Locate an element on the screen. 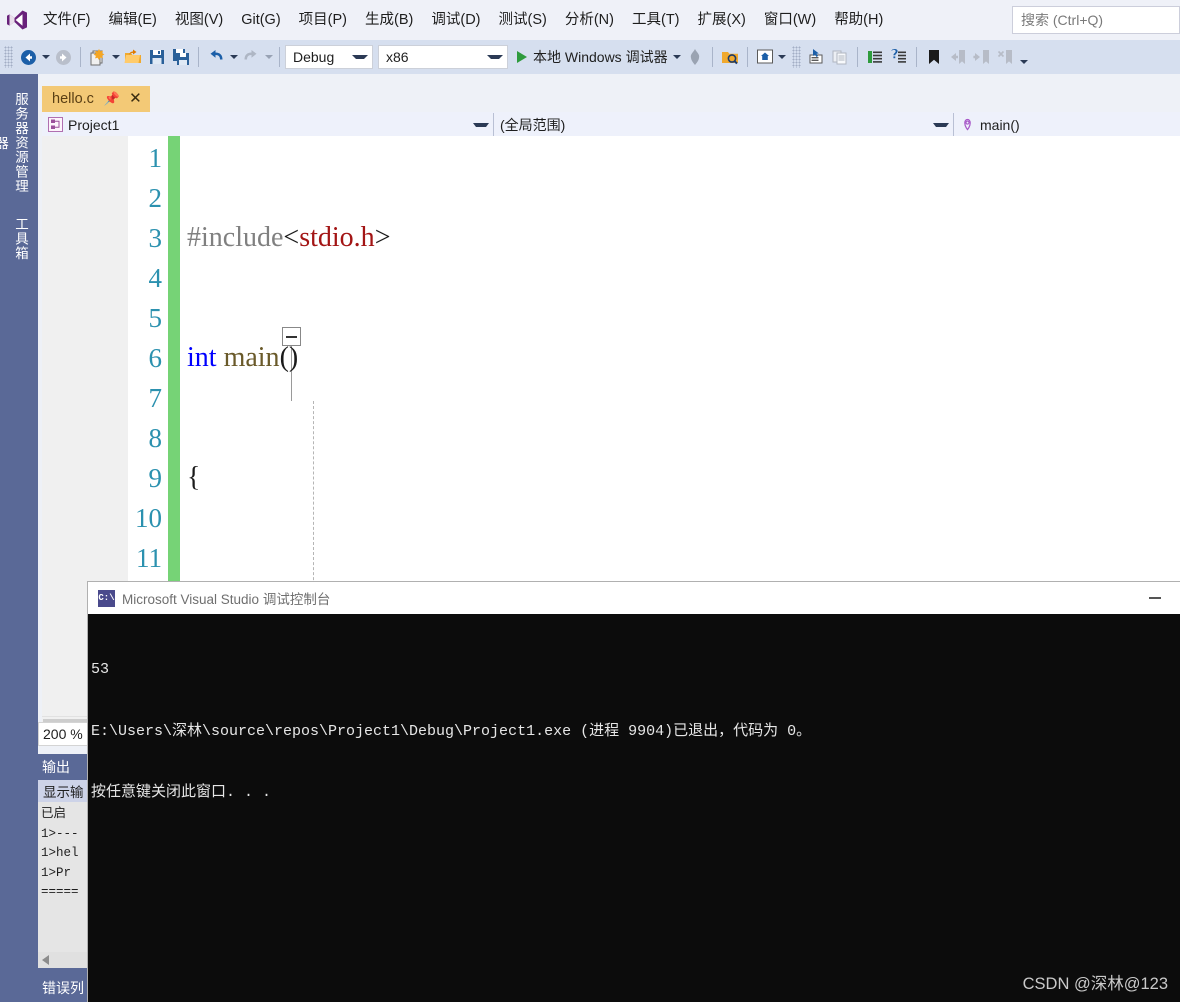 The height and width of the screenshot is (1002, 1180). navbar-scope-label: (全局范围) is located at coordinates (533, 124).